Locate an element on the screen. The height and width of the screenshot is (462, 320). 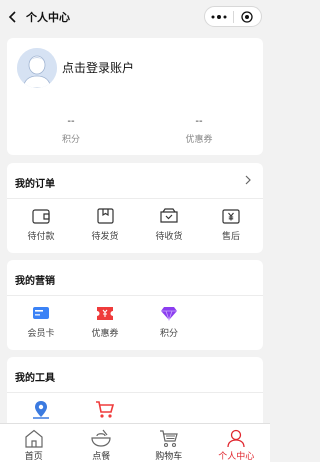
tab-bar: 首页 点餐 购物车 个人中心 is located at coordinates (135, 442).